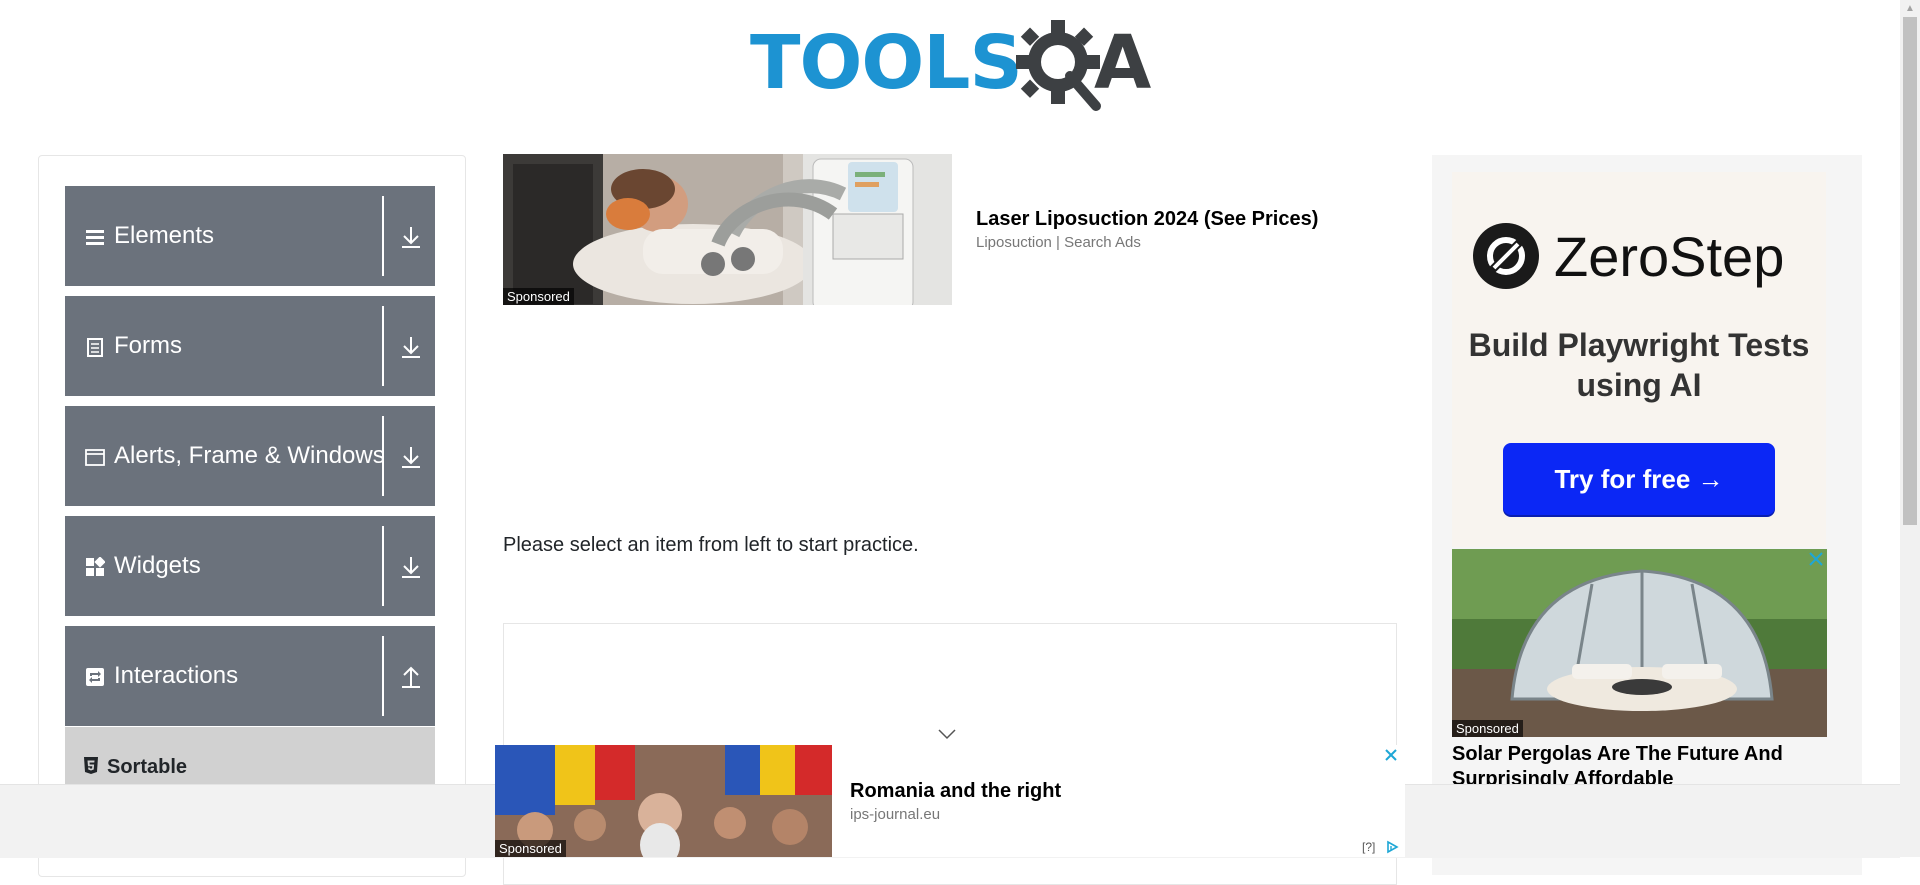  I want to click on nav-group-forms: Forms, so click(250, 346).